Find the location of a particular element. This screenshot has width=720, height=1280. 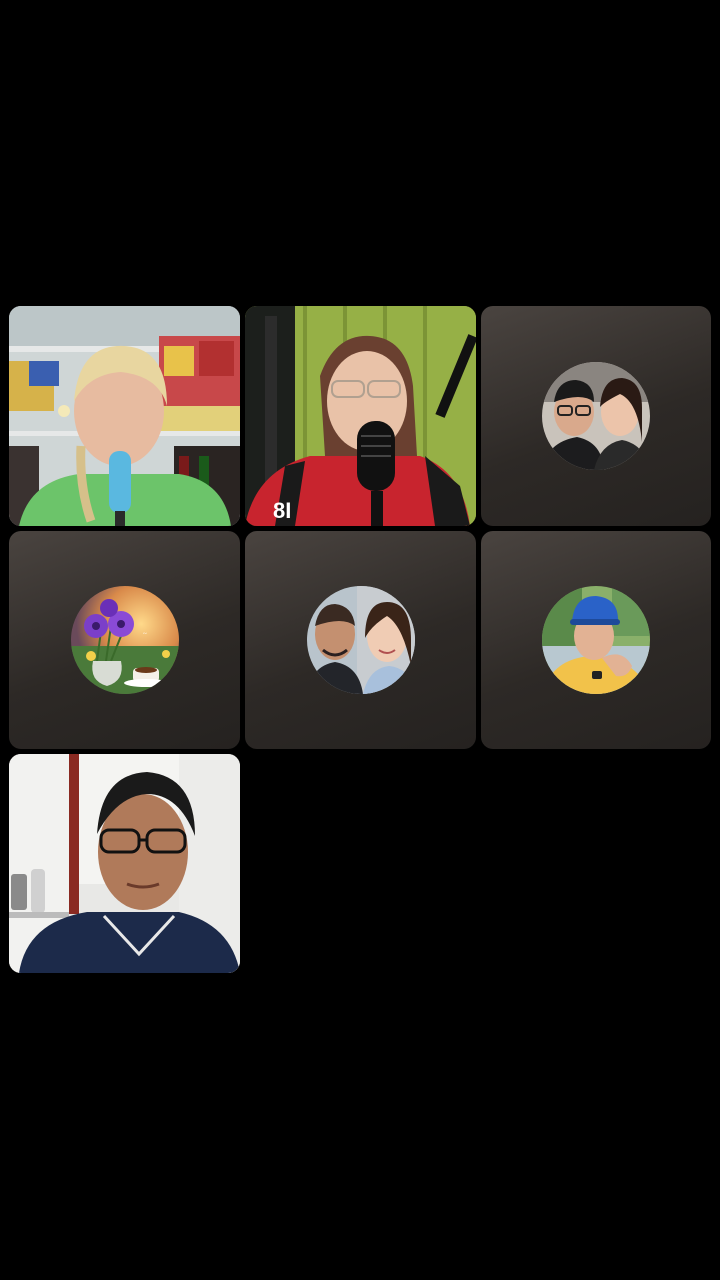

man-blue-cap-avatar is located at coordinates (596, 640).